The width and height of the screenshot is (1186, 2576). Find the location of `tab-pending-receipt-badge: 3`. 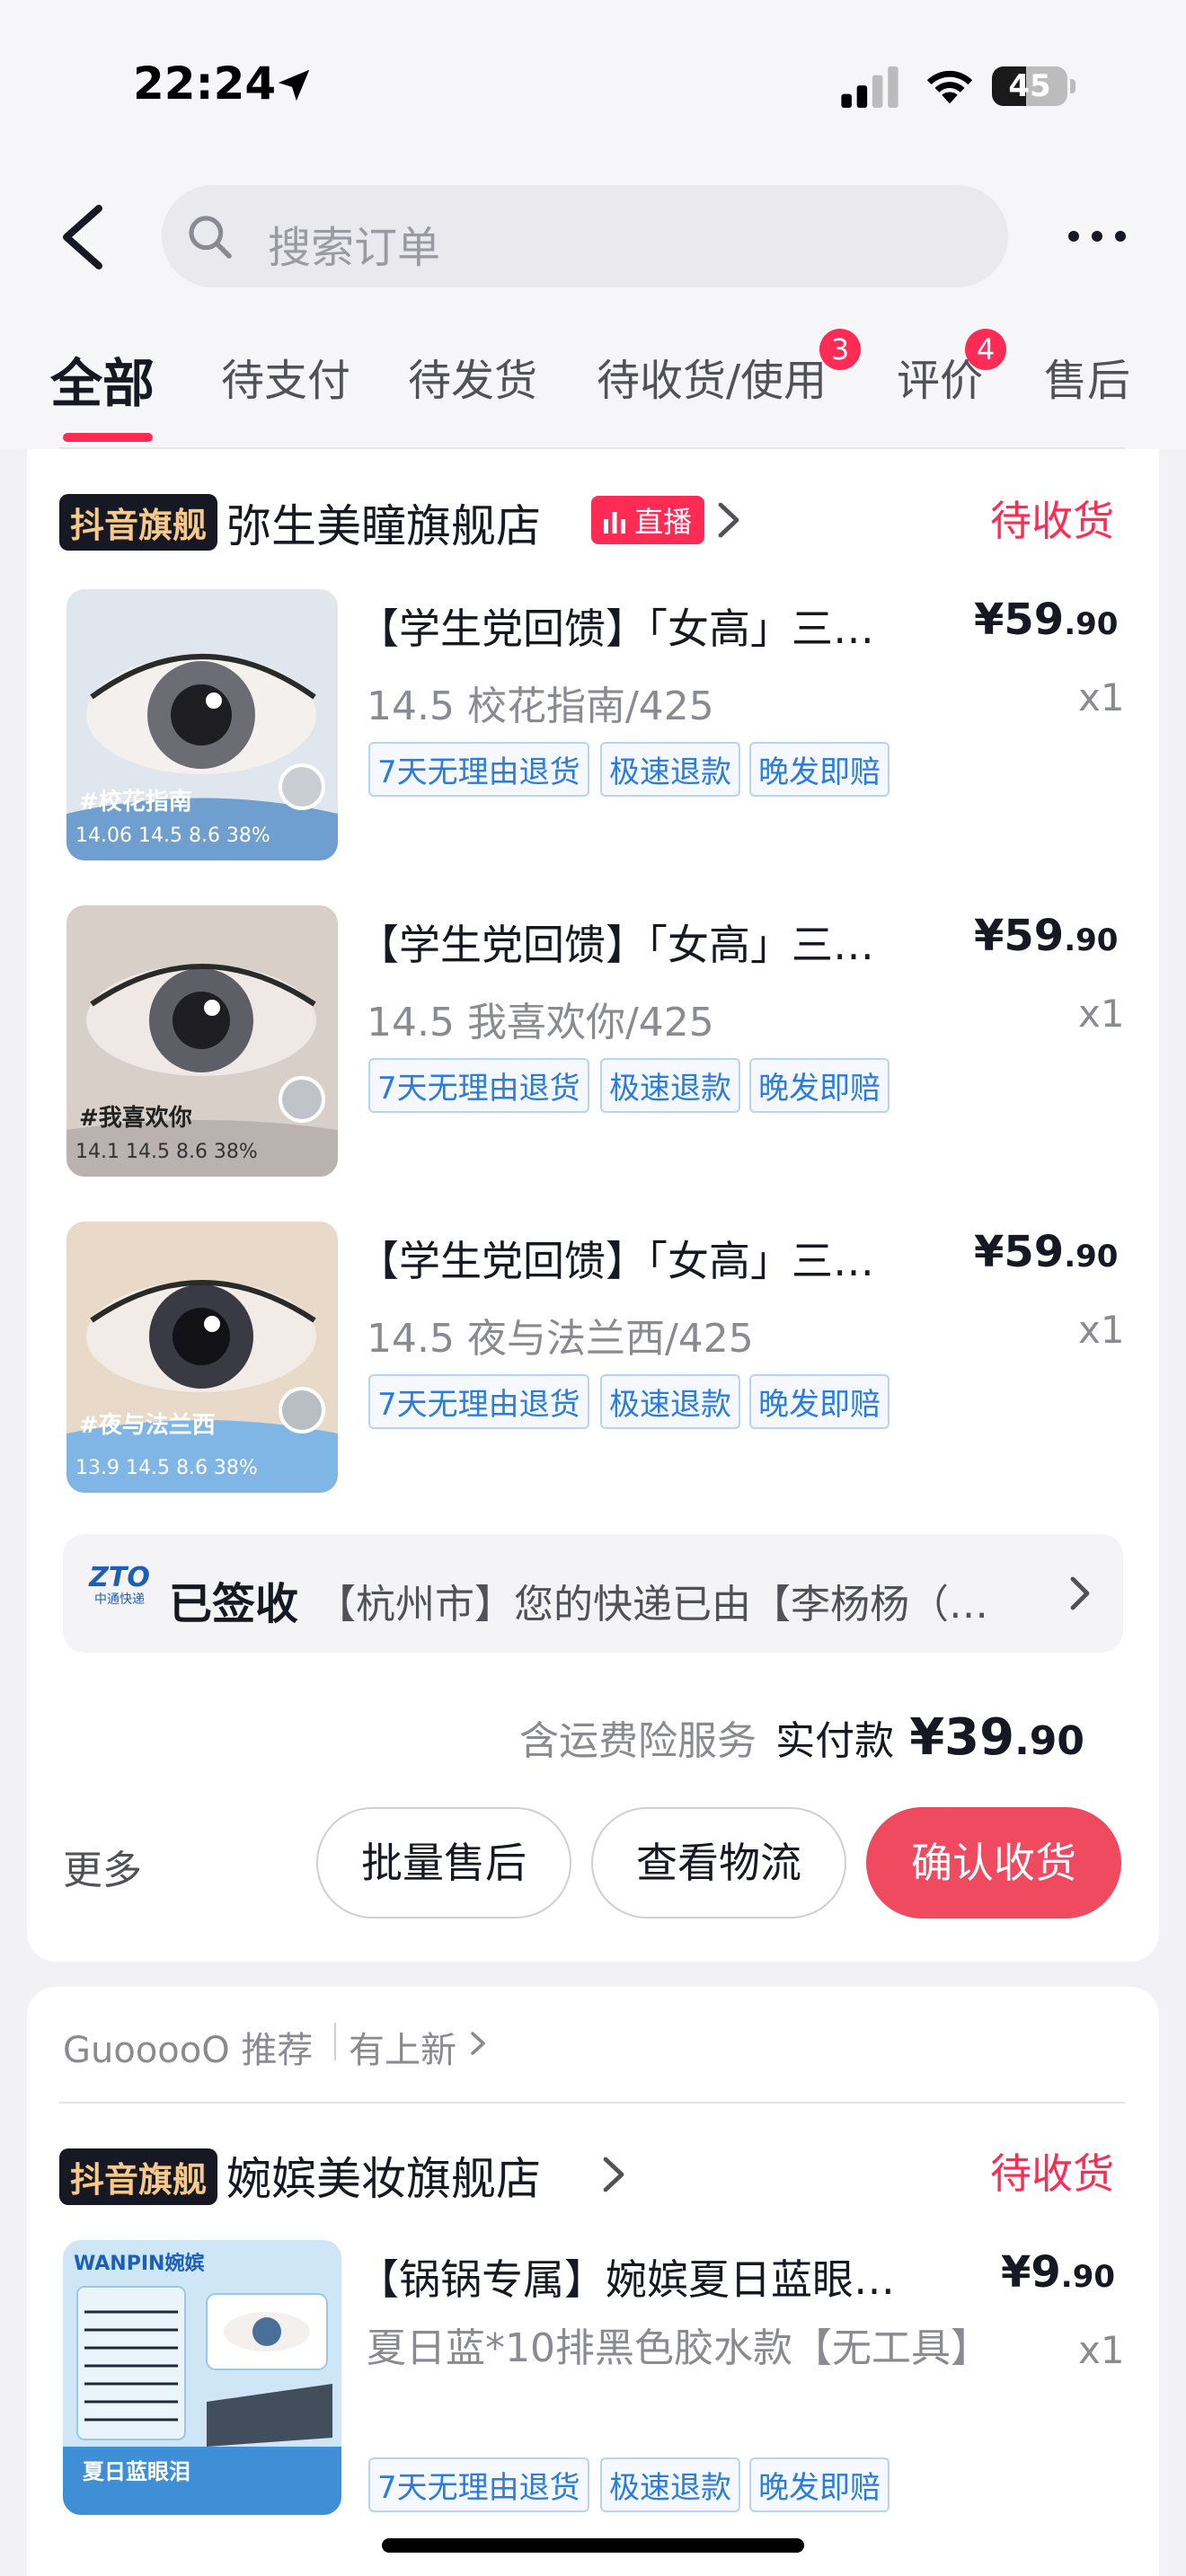

tab-pending-receipt-badge: 3 is located at coordinates (840, 349).